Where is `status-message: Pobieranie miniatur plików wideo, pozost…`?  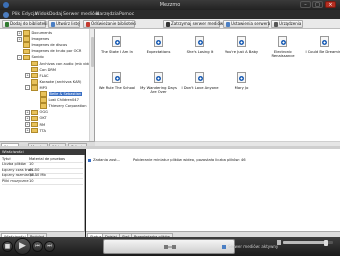 status-message: Pobieranie miniatur plików wideo, pozost… is located at coordinates (189, 160).